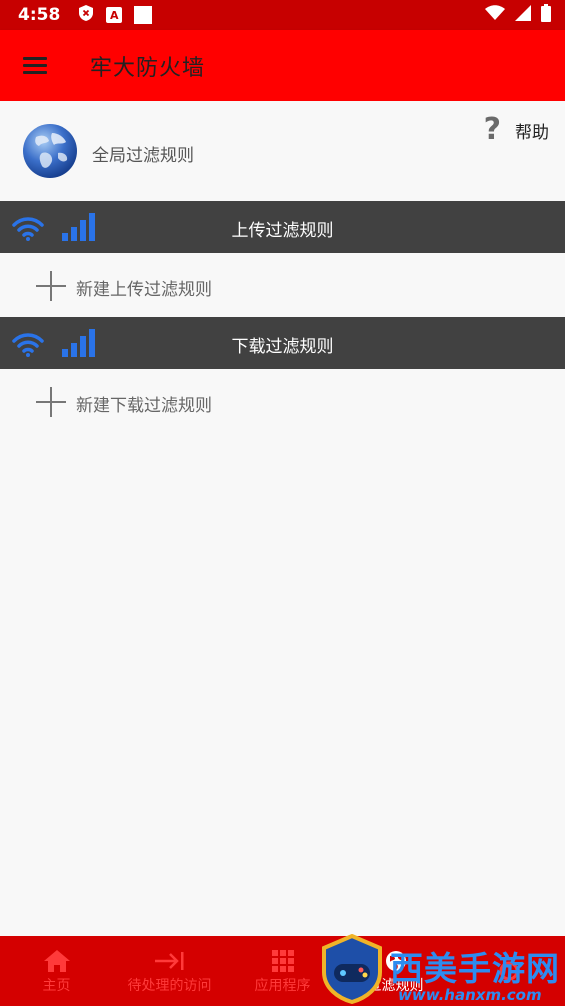 The width and height of the screenshot is (565, 1006). Describe the element at coordinates (282, 986) in the screenshot. I see `nav-label-apps: 应用程序` at that location.